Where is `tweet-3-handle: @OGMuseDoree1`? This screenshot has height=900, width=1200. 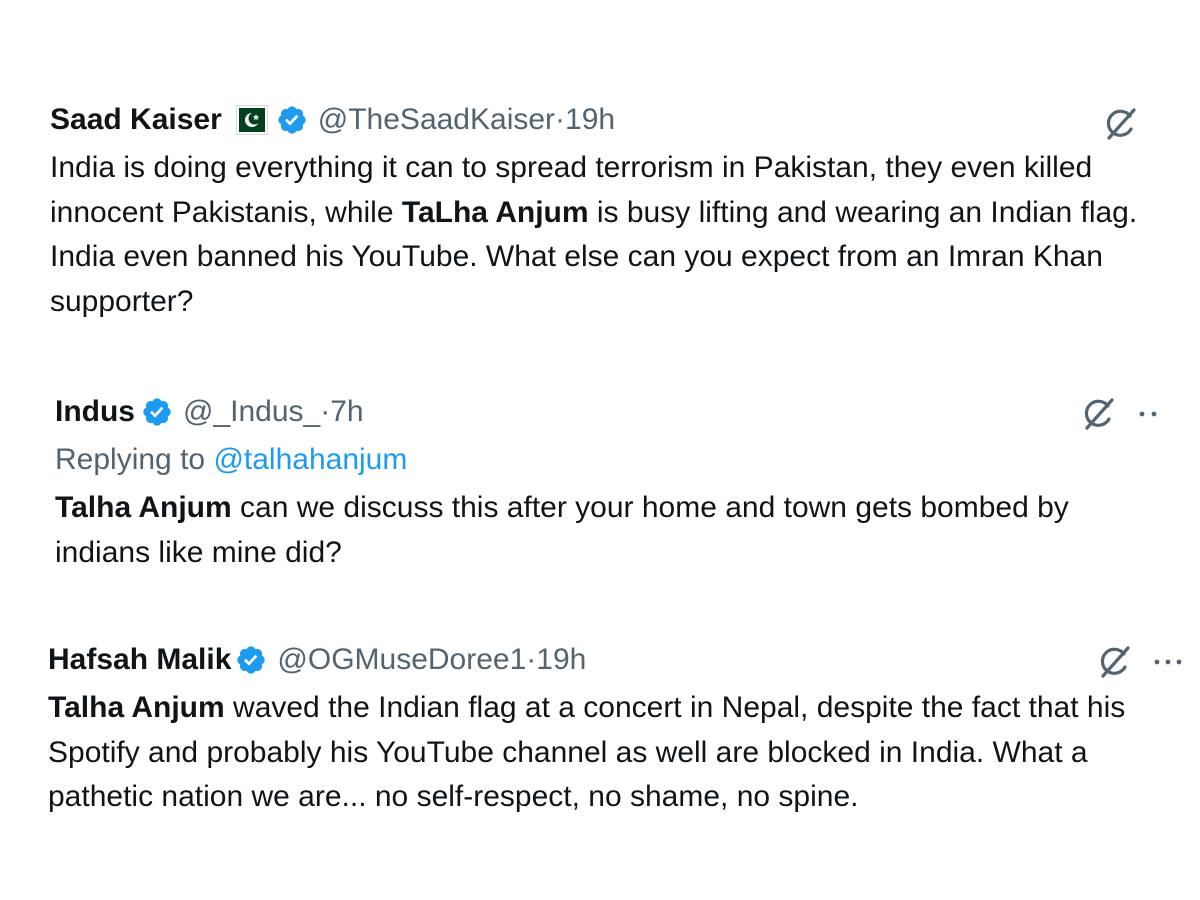
tweet-3-handle: @OGMuseDoree1 is located at coordinates (401, 660).